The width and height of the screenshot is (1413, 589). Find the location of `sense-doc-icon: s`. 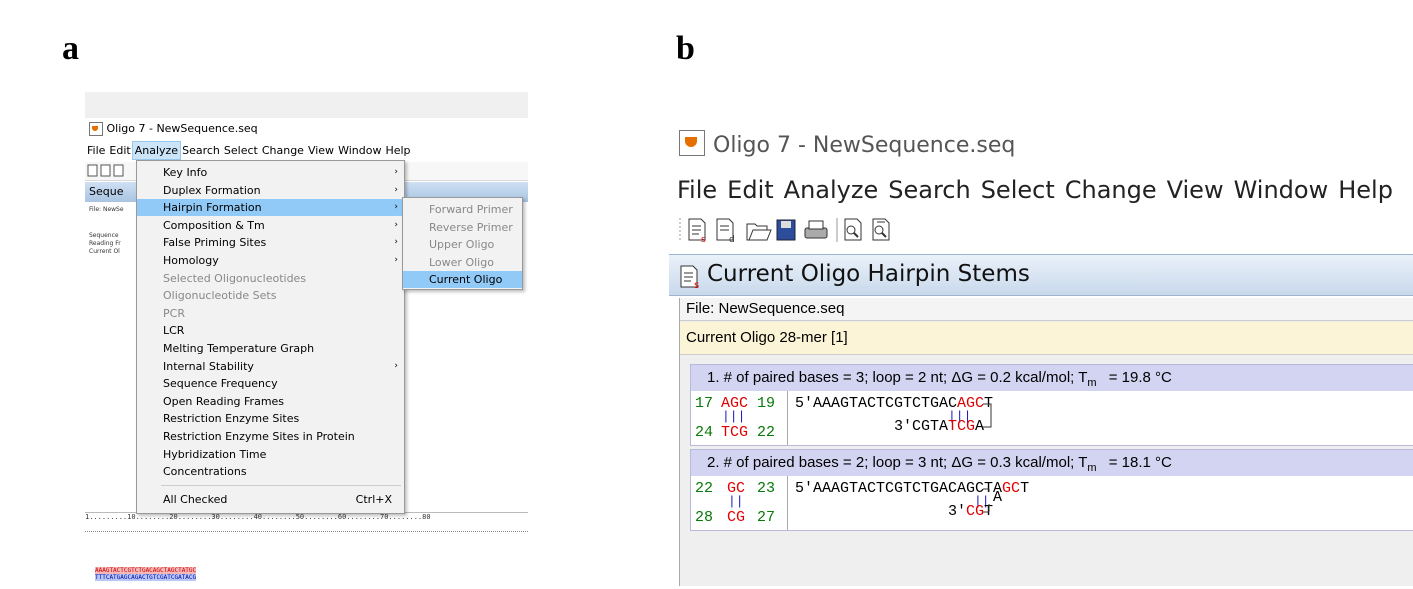

sense-doc-icon: s is located at coordinates (689, 277).